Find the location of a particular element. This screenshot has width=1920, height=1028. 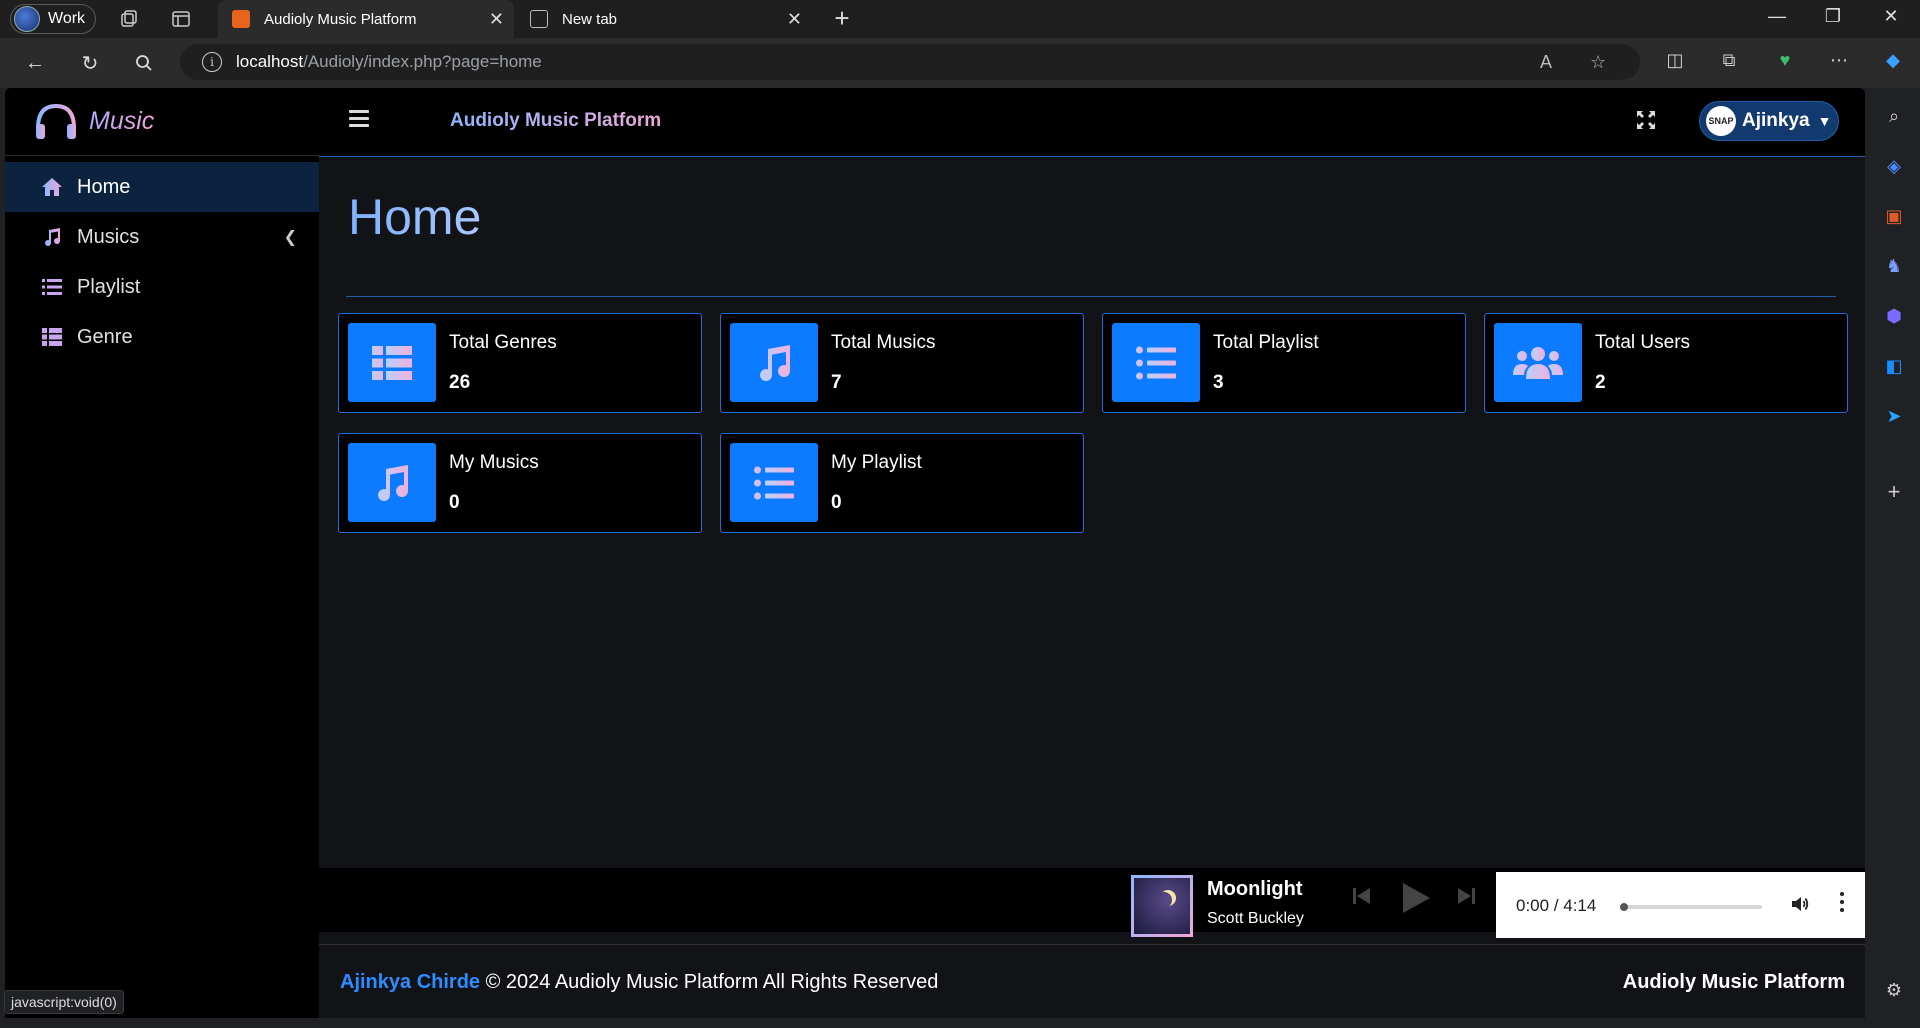

stat-card-my-musics: My Musics 0 is located at coordinates (520, 483).